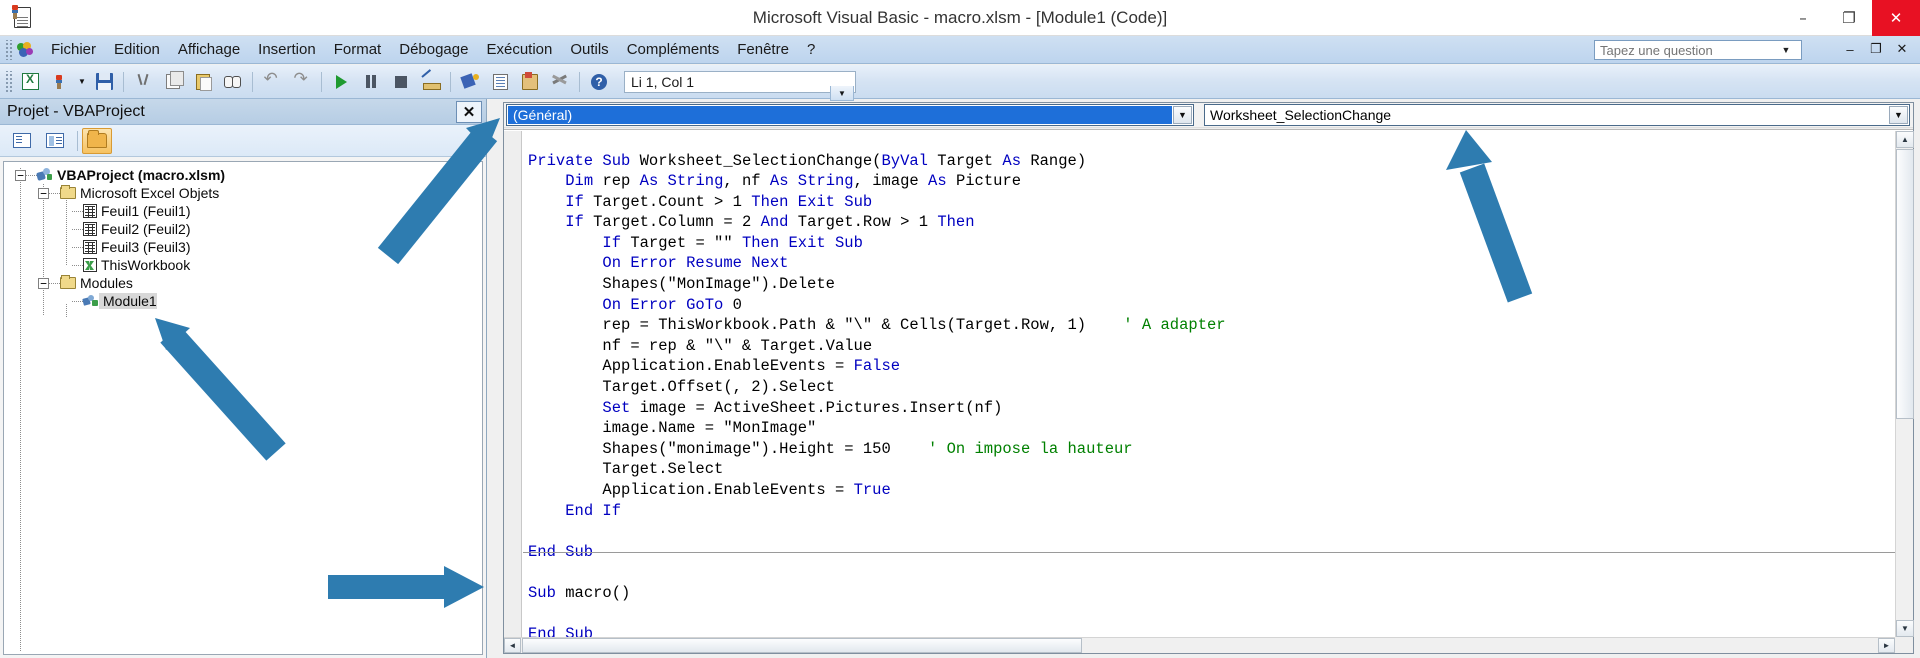 The height and width of the screenshot is (658, 1920). What do you see at coordinates (1905, 284) in the screenshot?
I see `vertical-scroll-thumb` at bounding box center [1905, 284].